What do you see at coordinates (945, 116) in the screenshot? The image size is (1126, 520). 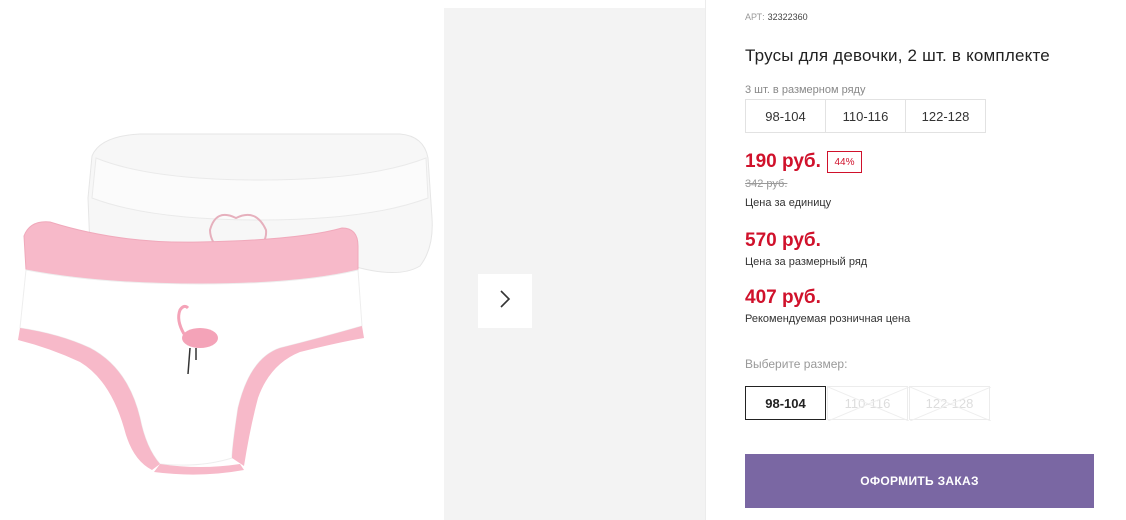 I see `size-row-item: 122-128` at bounding box center [945, 116].